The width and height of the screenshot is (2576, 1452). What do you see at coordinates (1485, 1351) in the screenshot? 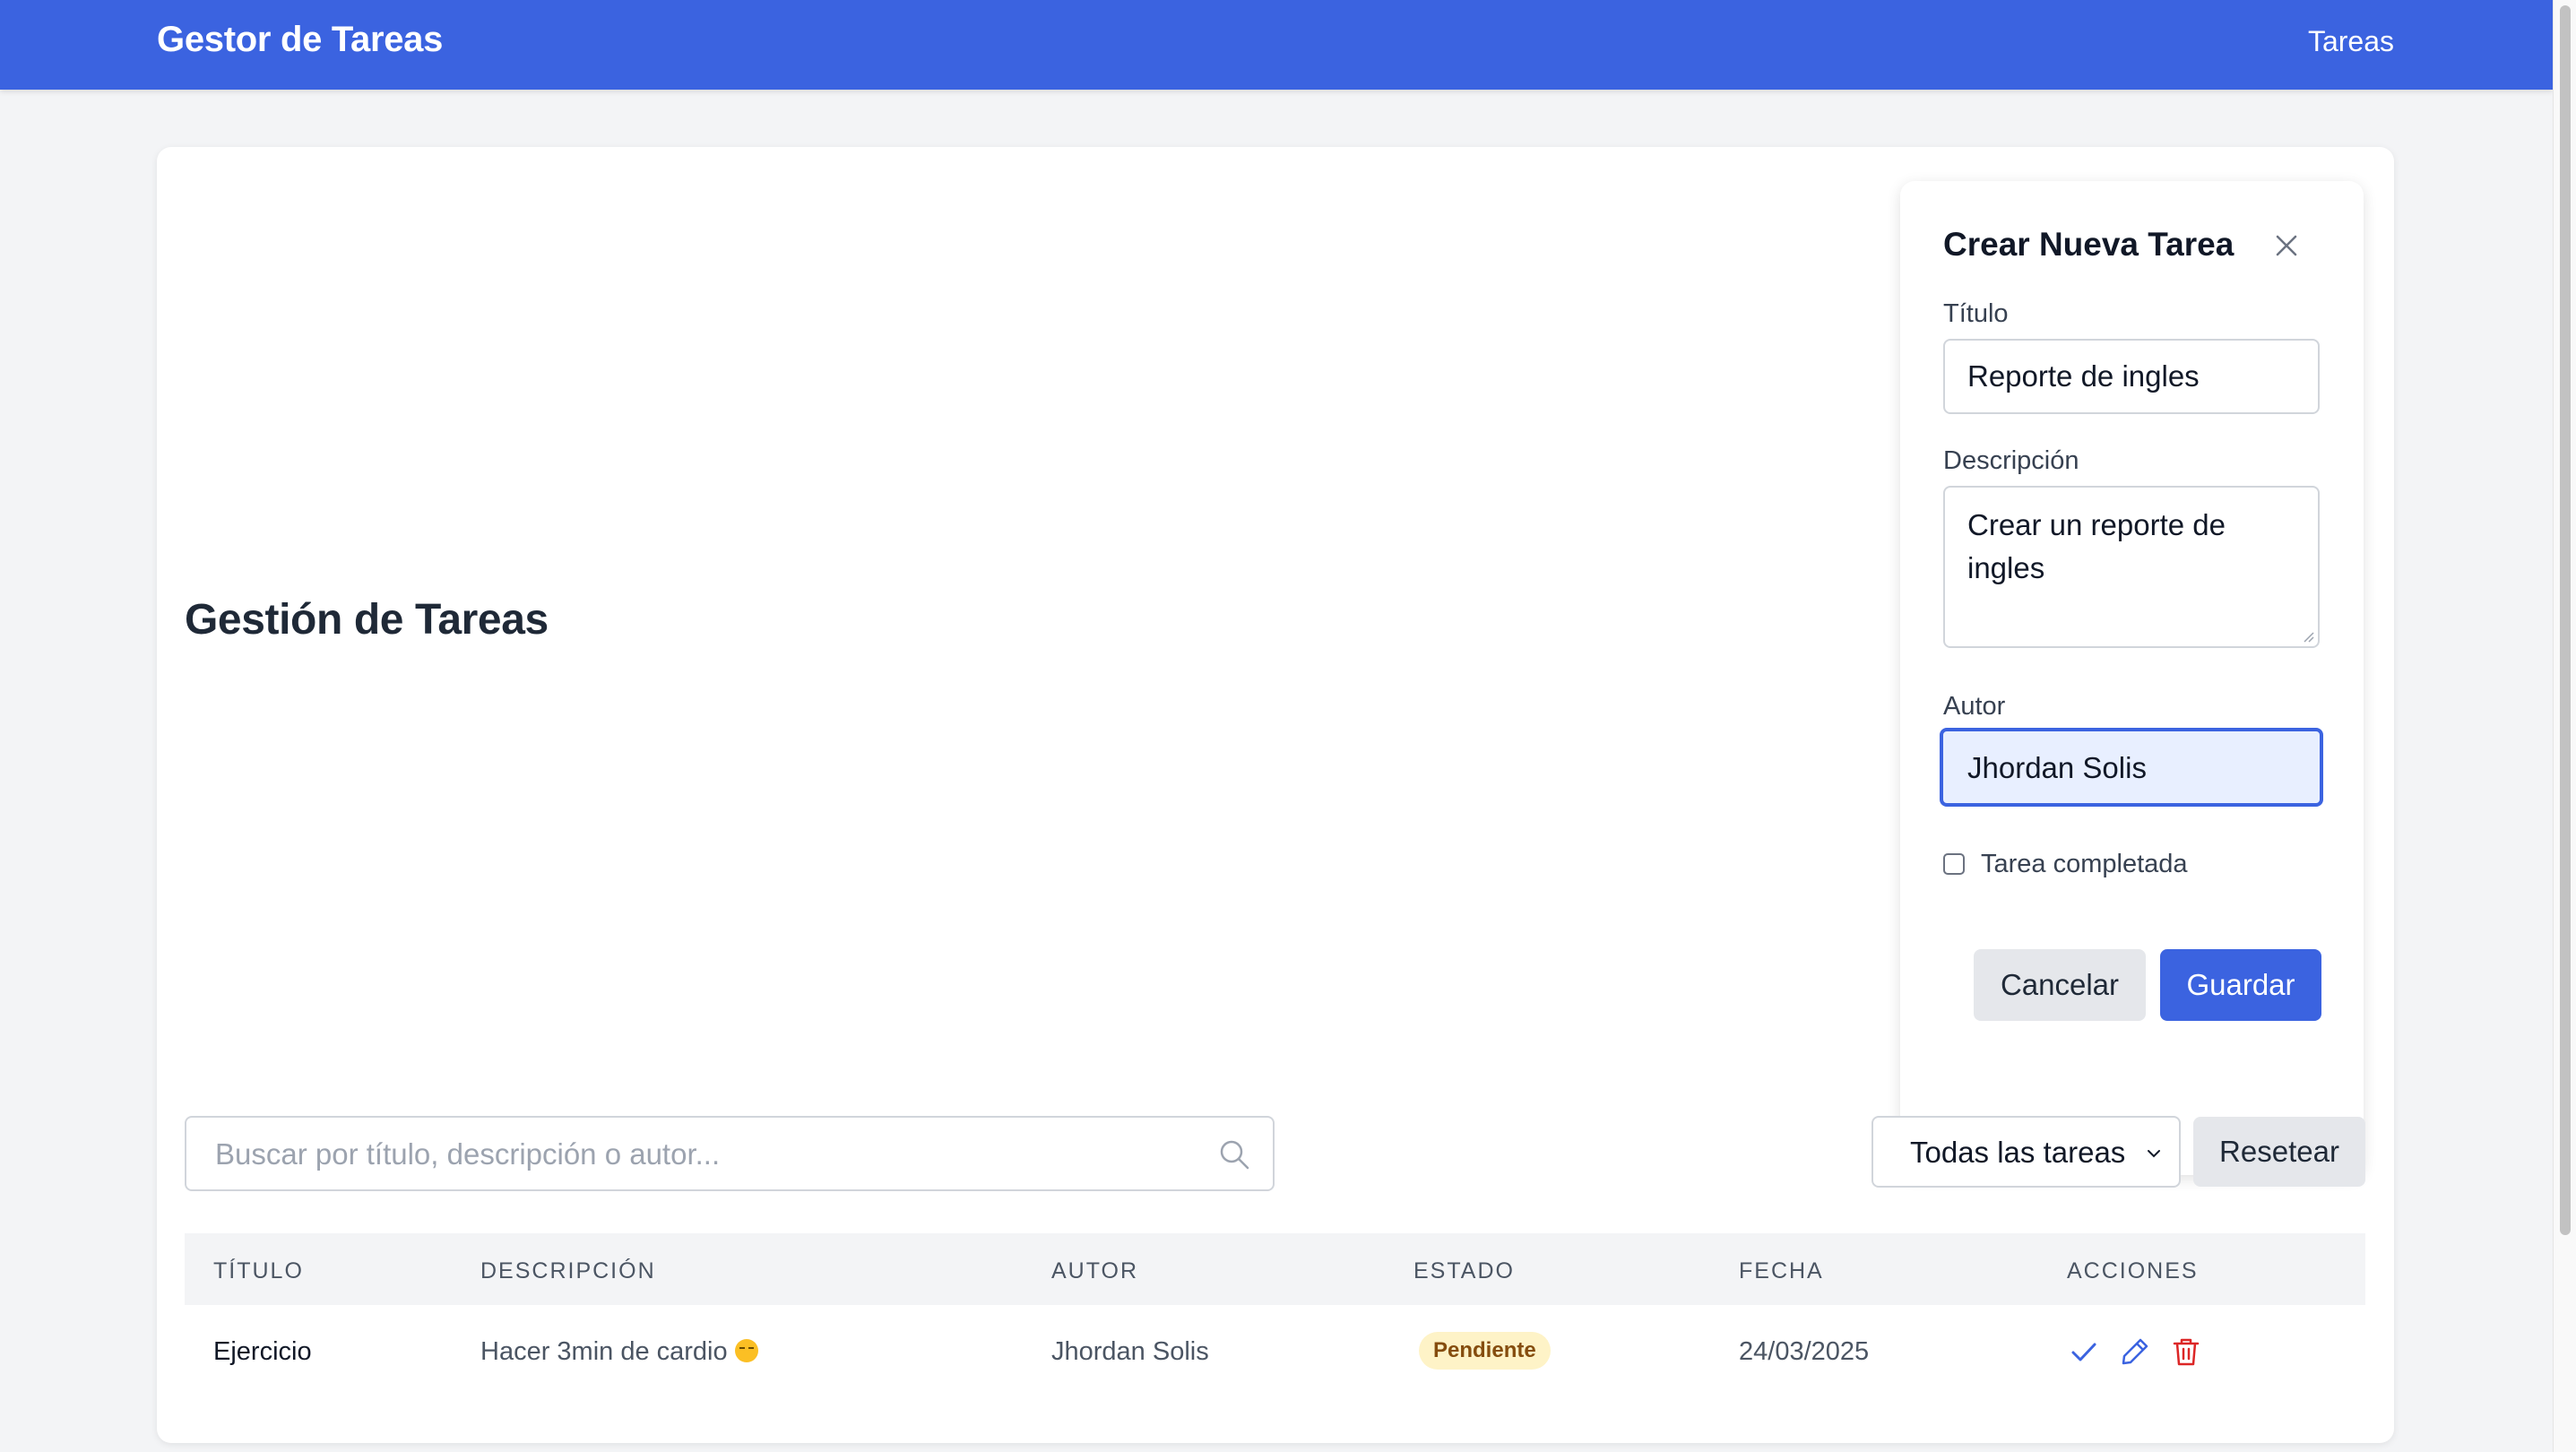
I see `status-badge: Pendiente` at bounding box center [1485, 1351].